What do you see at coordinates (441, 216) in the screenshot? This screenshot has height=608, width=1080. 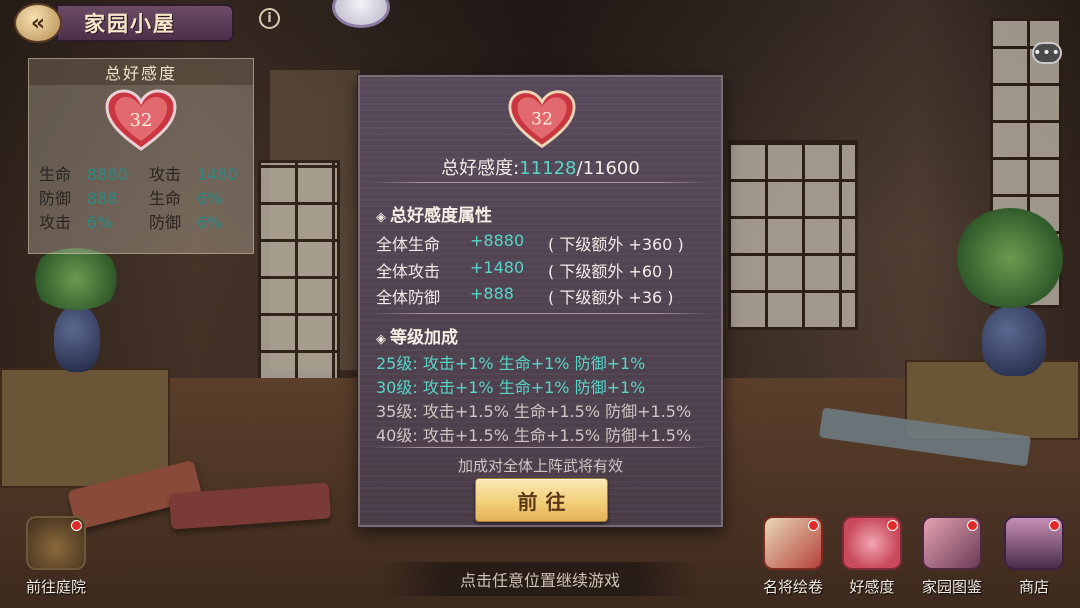 I see `attr-section-title-text: 总好感度属性` at bounding box center [441, 216].